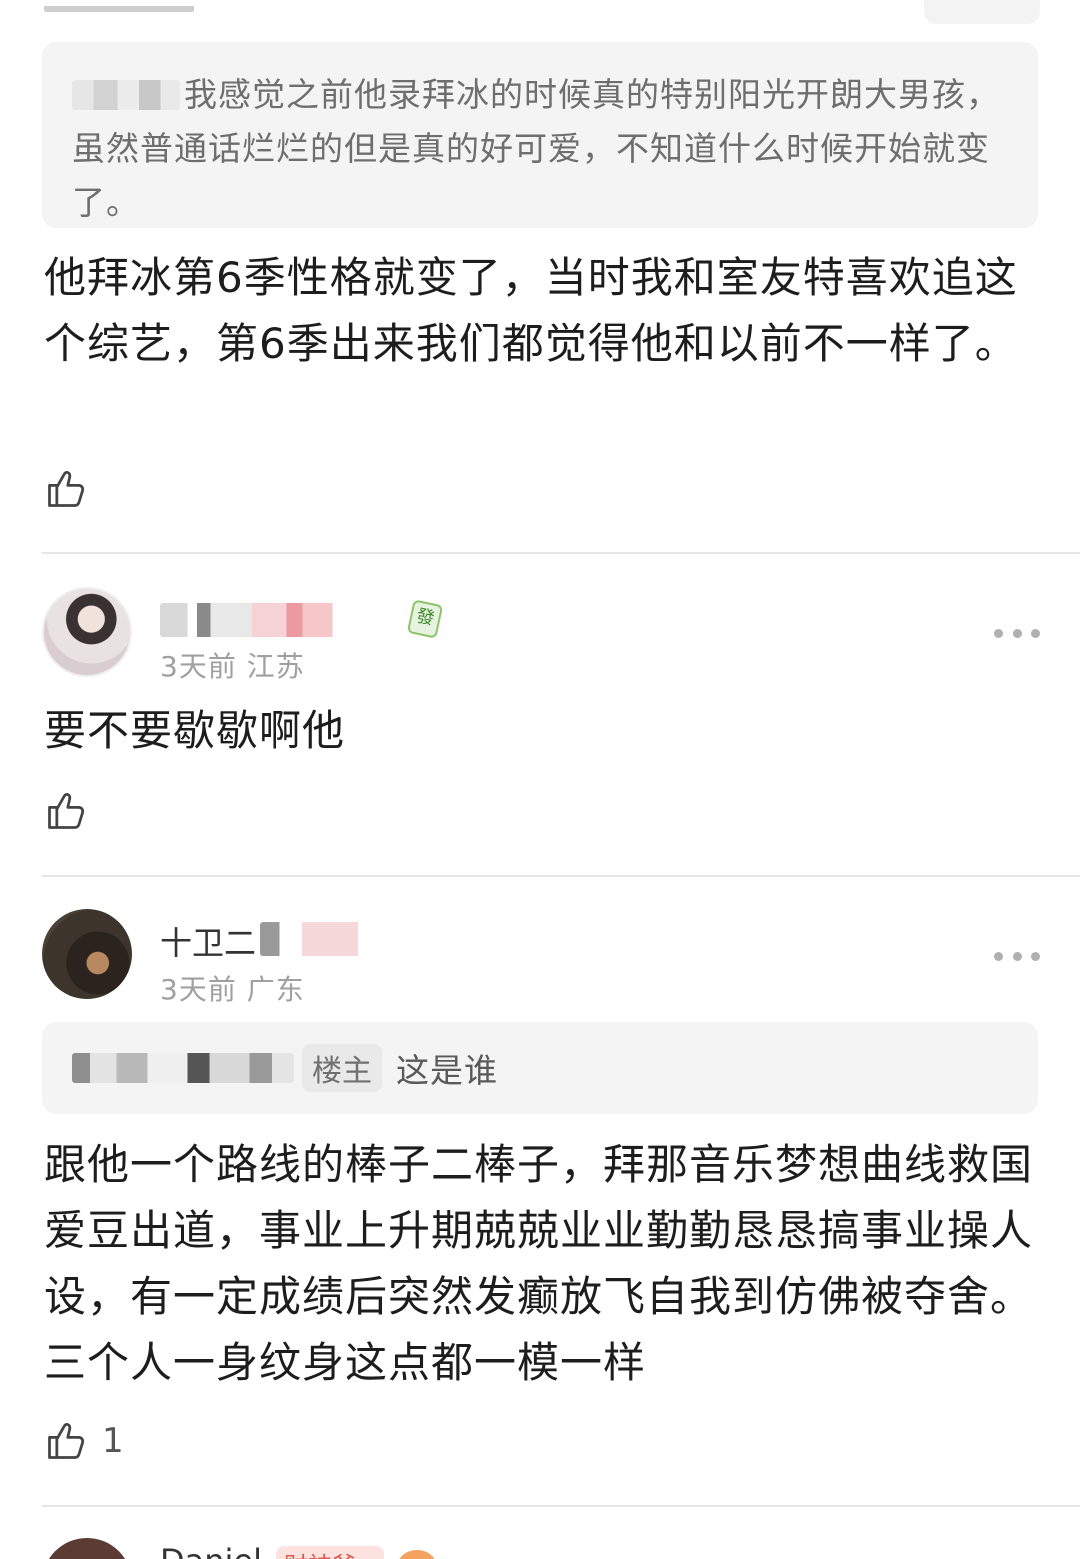 The image size is (1080, 1559). Describe the element at coordinates (447, 1070) in the screenshot. I see `quoted-reply-text: 这是谁` at that location.